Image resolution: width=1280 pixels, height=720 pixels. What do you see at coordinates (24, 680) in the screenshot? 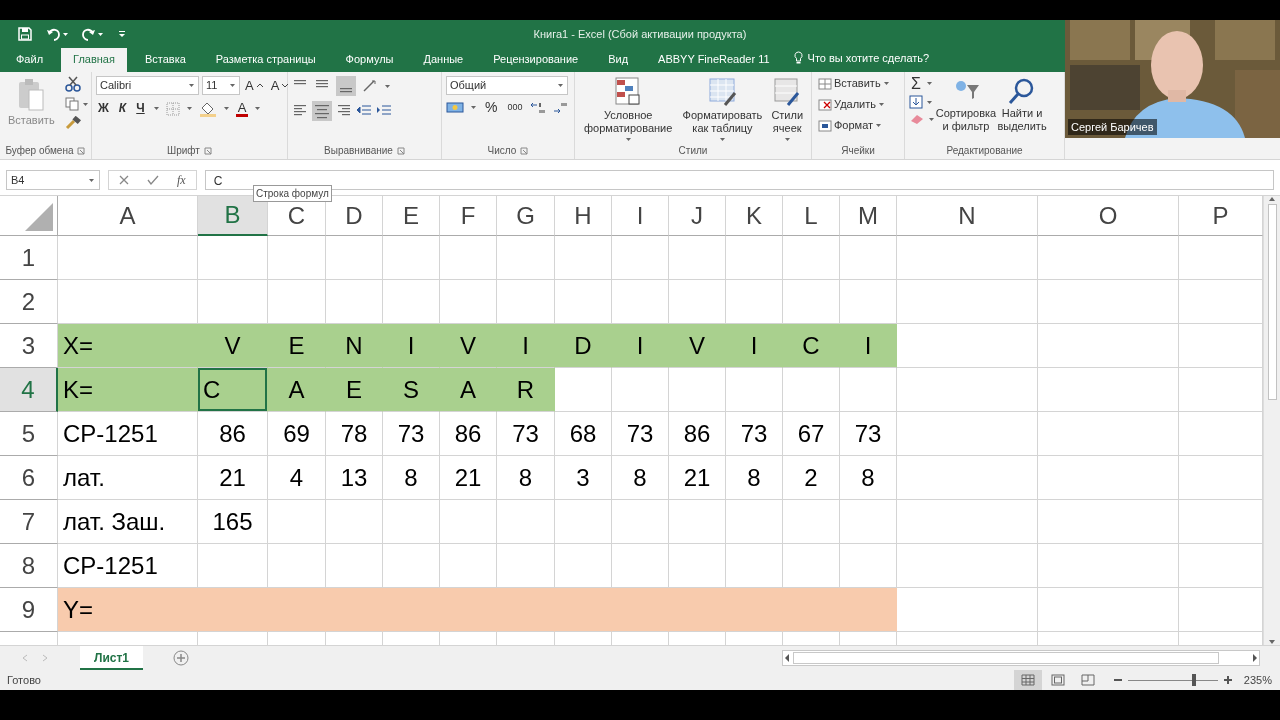
I see `status-text: Готово` at bounding box center [24, 680].